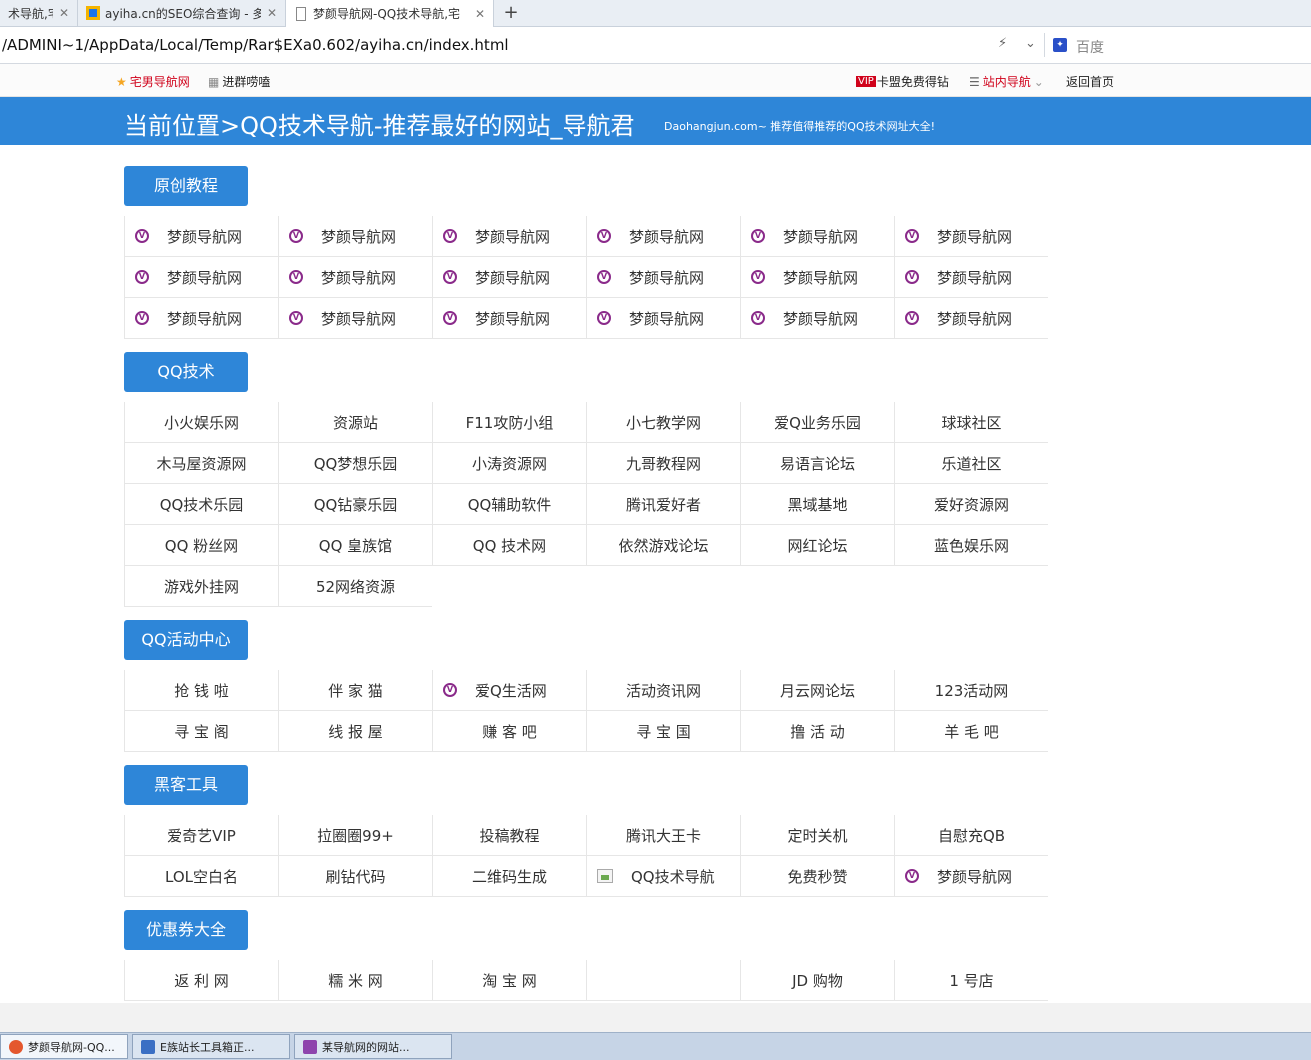 The width and height of the screenshot is (1311, 1060). I want to click on link-item: 黑域基地, so click(817, 504).